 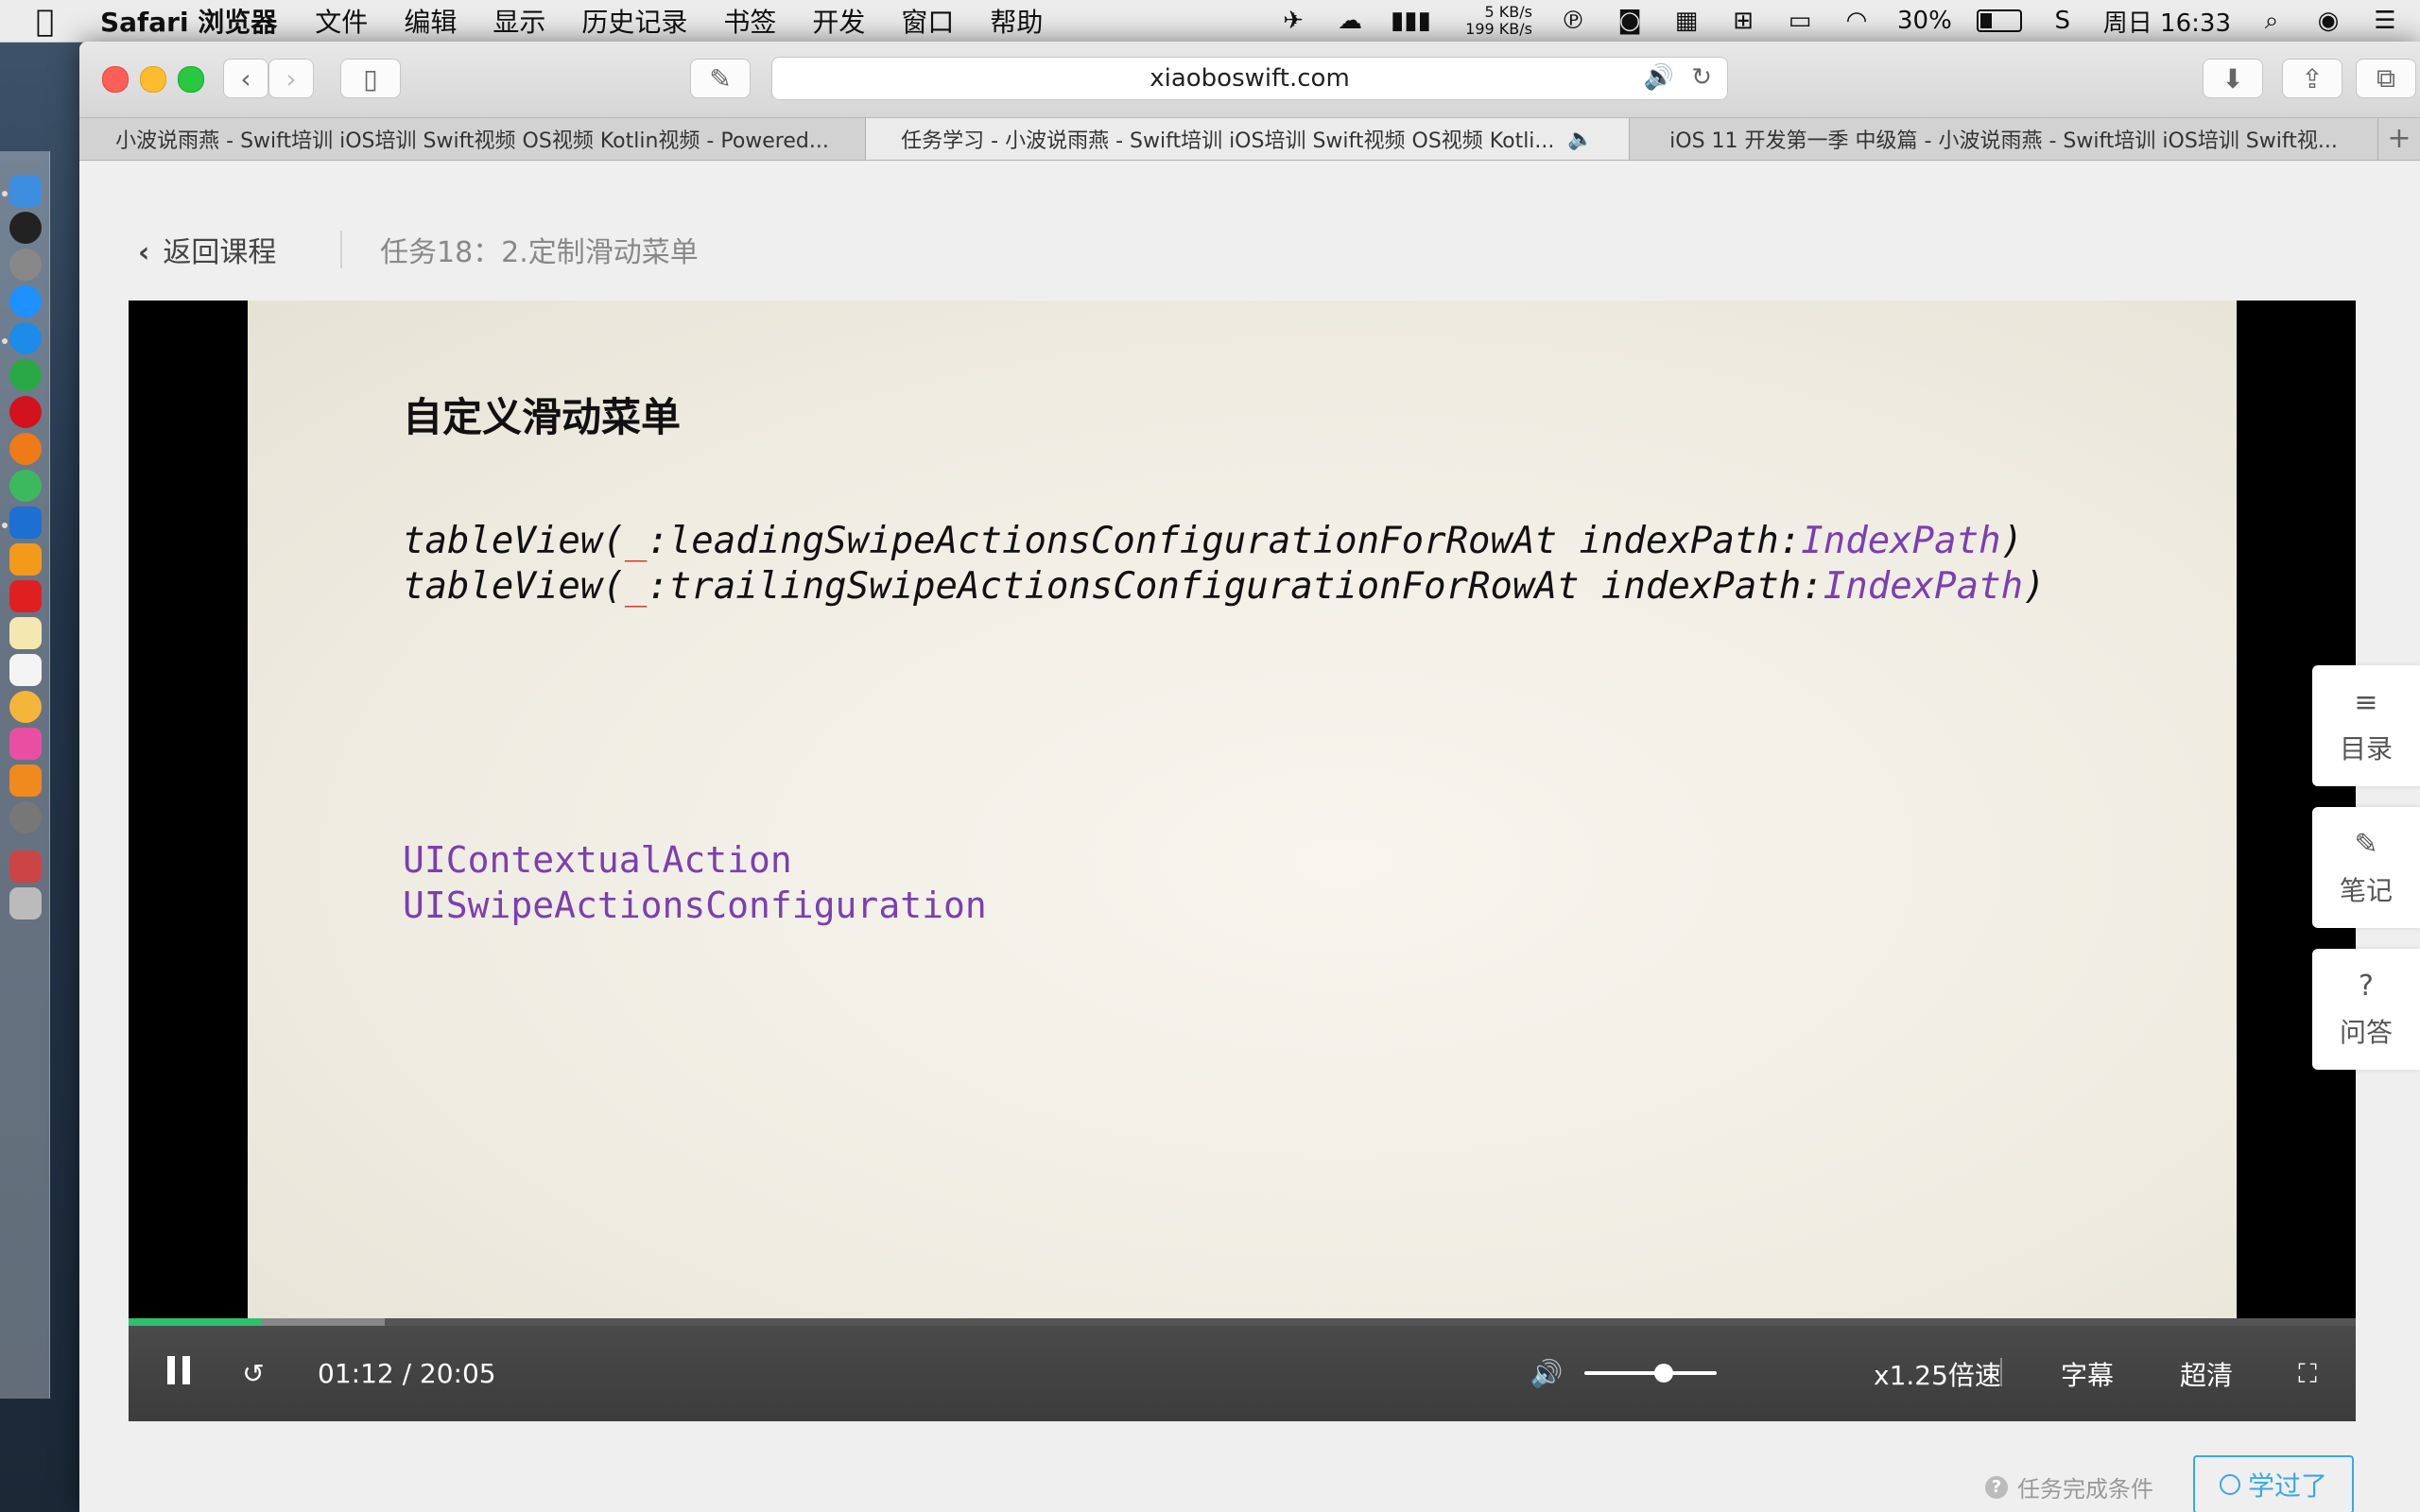 I want to click on wechat-icon, so click(x=26, y=486).